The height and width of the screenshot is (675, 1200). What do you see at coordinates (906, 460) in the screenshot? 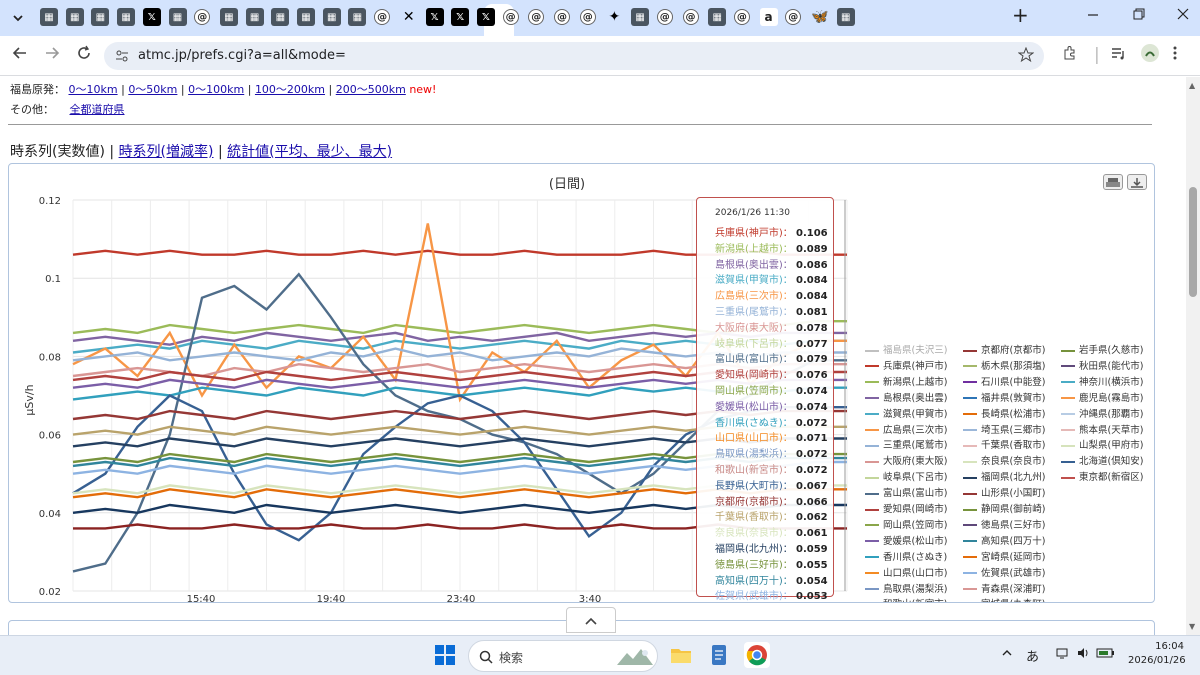
I see `legend-item: 大阪府(東大阪)` at bounding box center [906, 460].